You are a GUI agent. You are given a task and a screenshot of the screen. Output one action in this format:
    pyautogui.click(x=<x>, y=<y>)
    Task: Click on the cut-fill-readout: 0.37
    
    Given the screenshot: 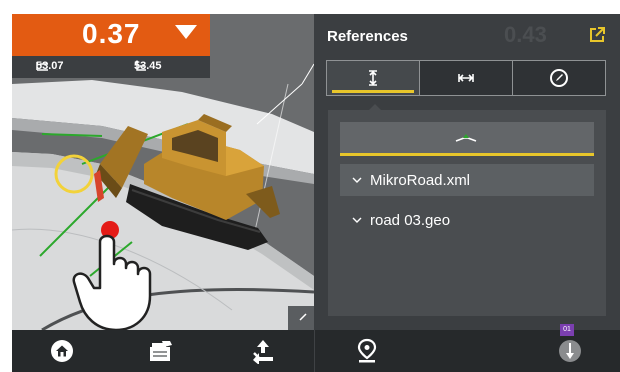 What is the action you would take?
    pyautogui.click(x=111, y=35)
    